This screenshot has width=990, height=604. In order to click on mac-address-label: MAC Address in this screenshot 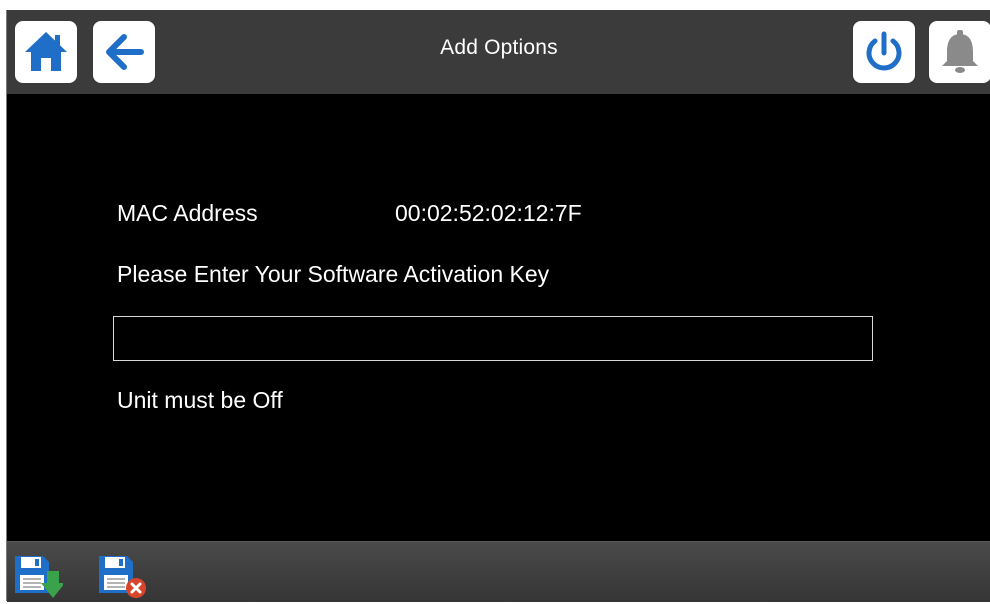, I will do `click(187, 213)`.